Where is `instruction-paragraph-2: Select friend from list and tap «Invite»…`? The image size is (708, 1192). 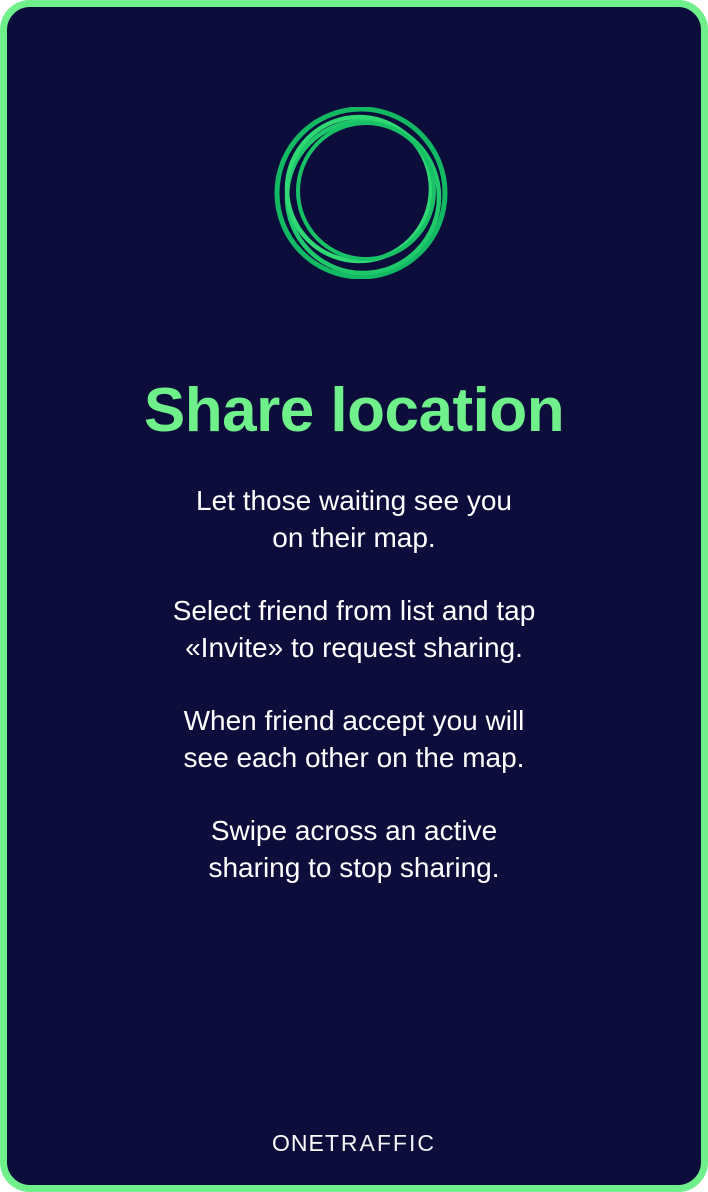 instruction-paragraph-2: Select friend from list and tap «Invite»… is located at coordinates (354, 629).